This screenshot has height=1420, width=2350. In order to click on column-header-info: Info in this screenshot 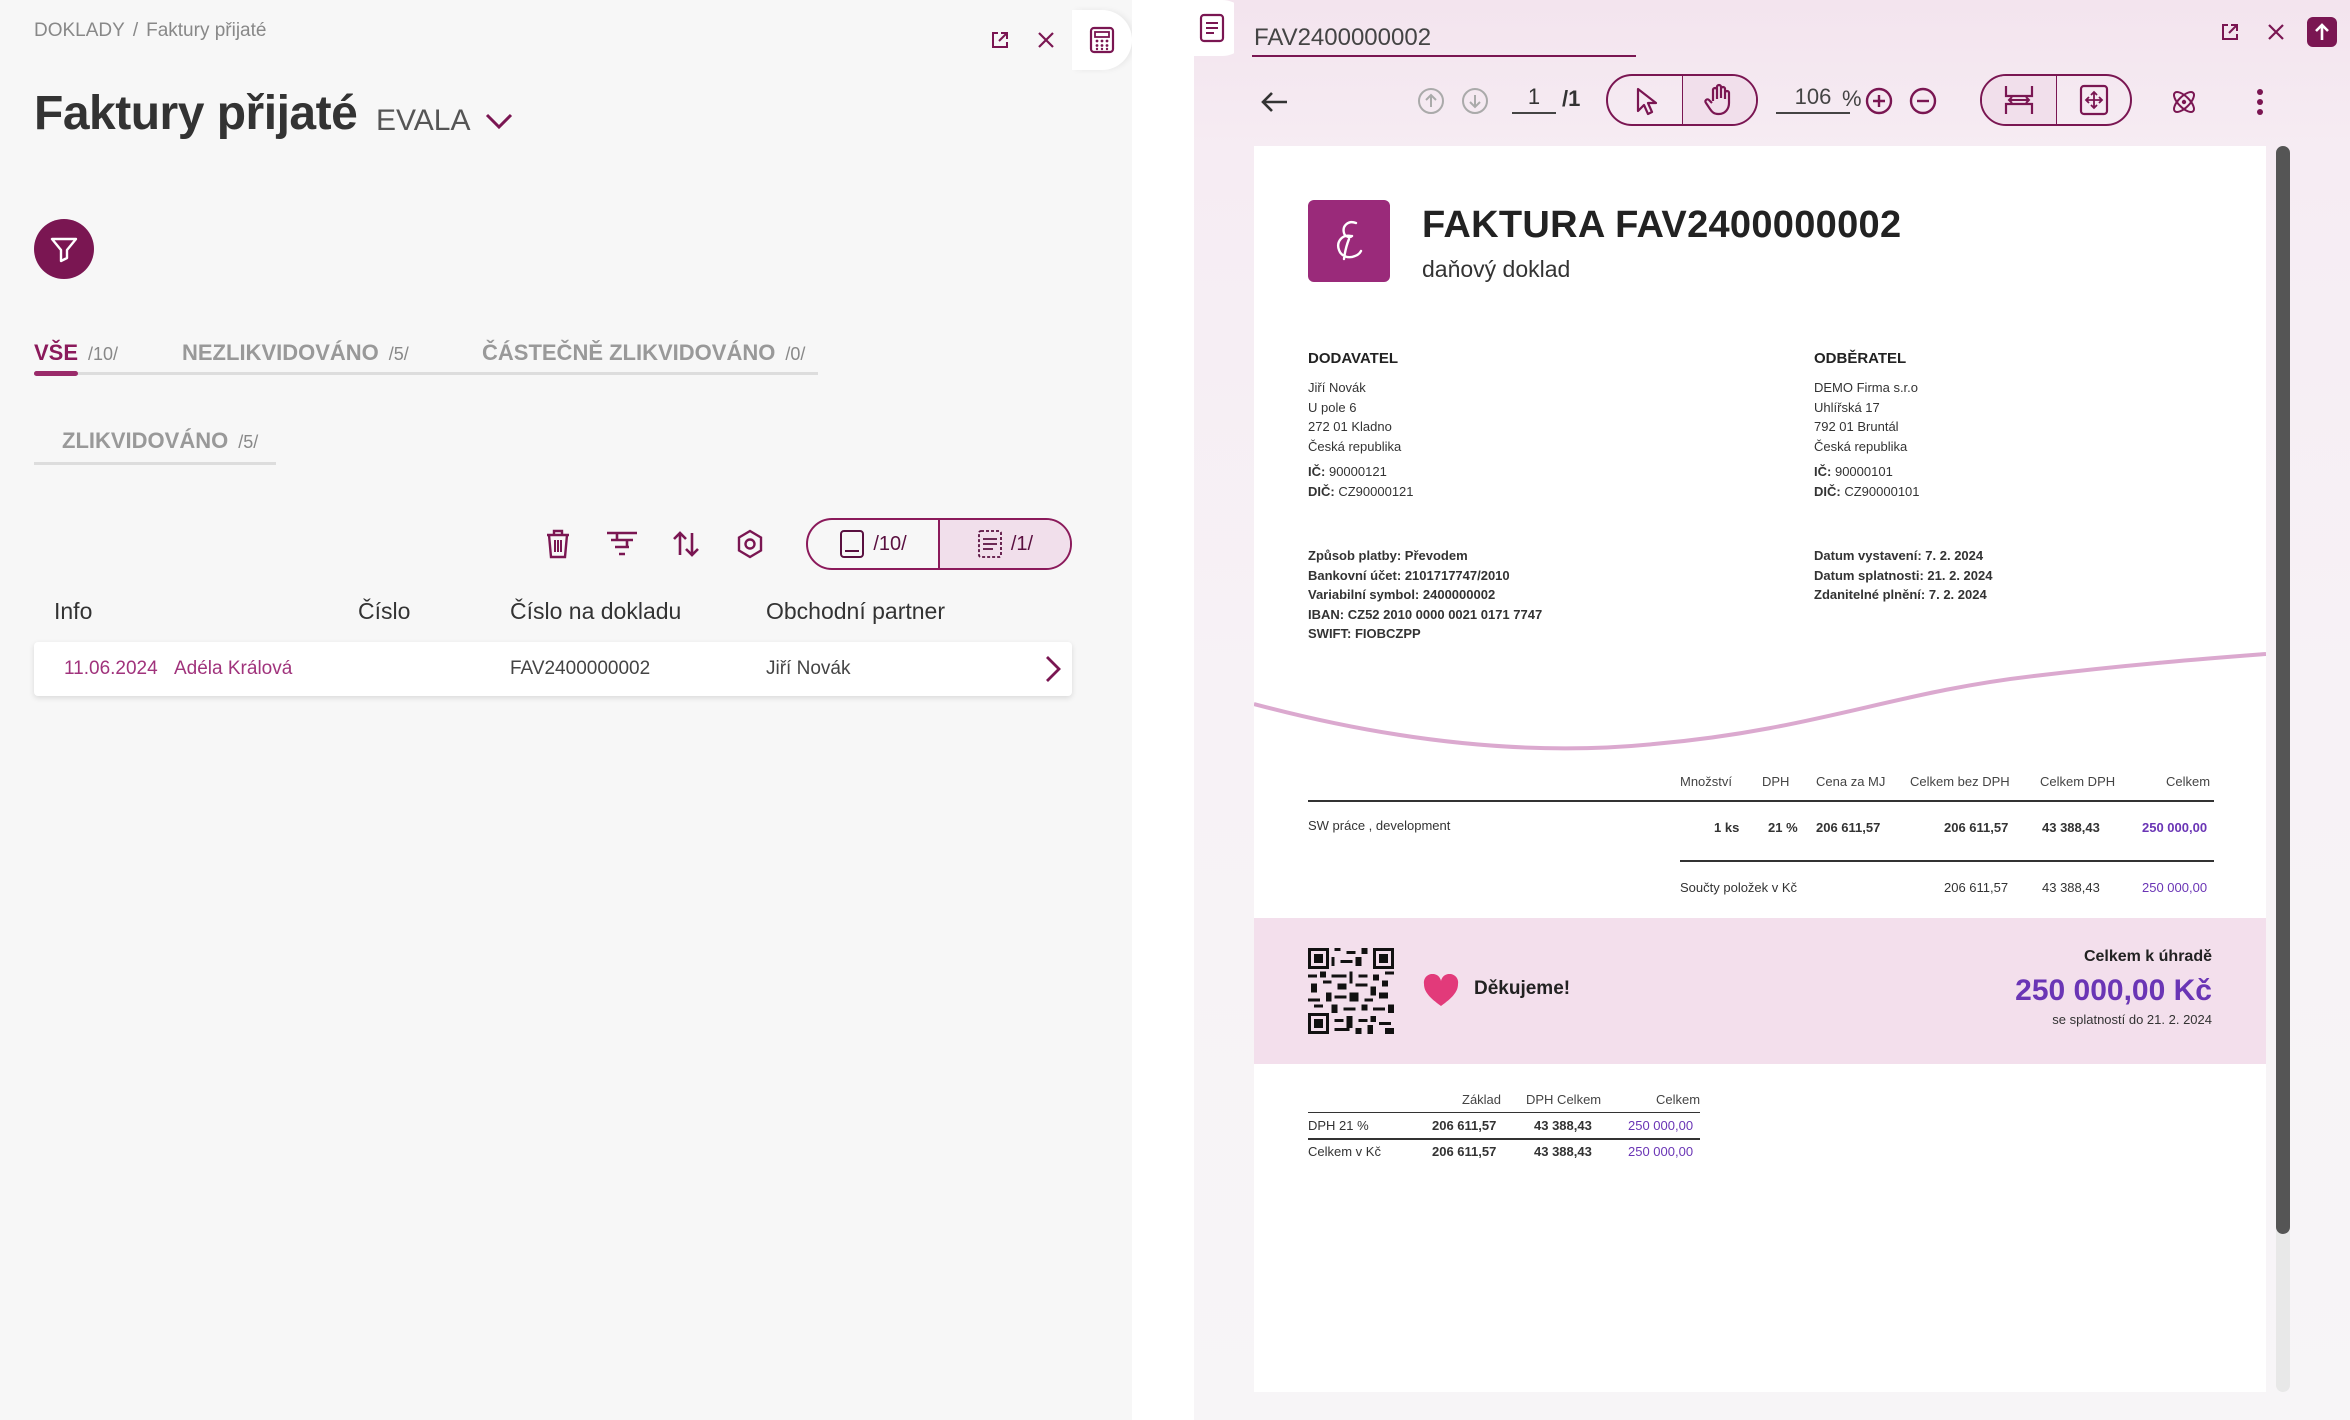, I will do `click(73, 611)`.